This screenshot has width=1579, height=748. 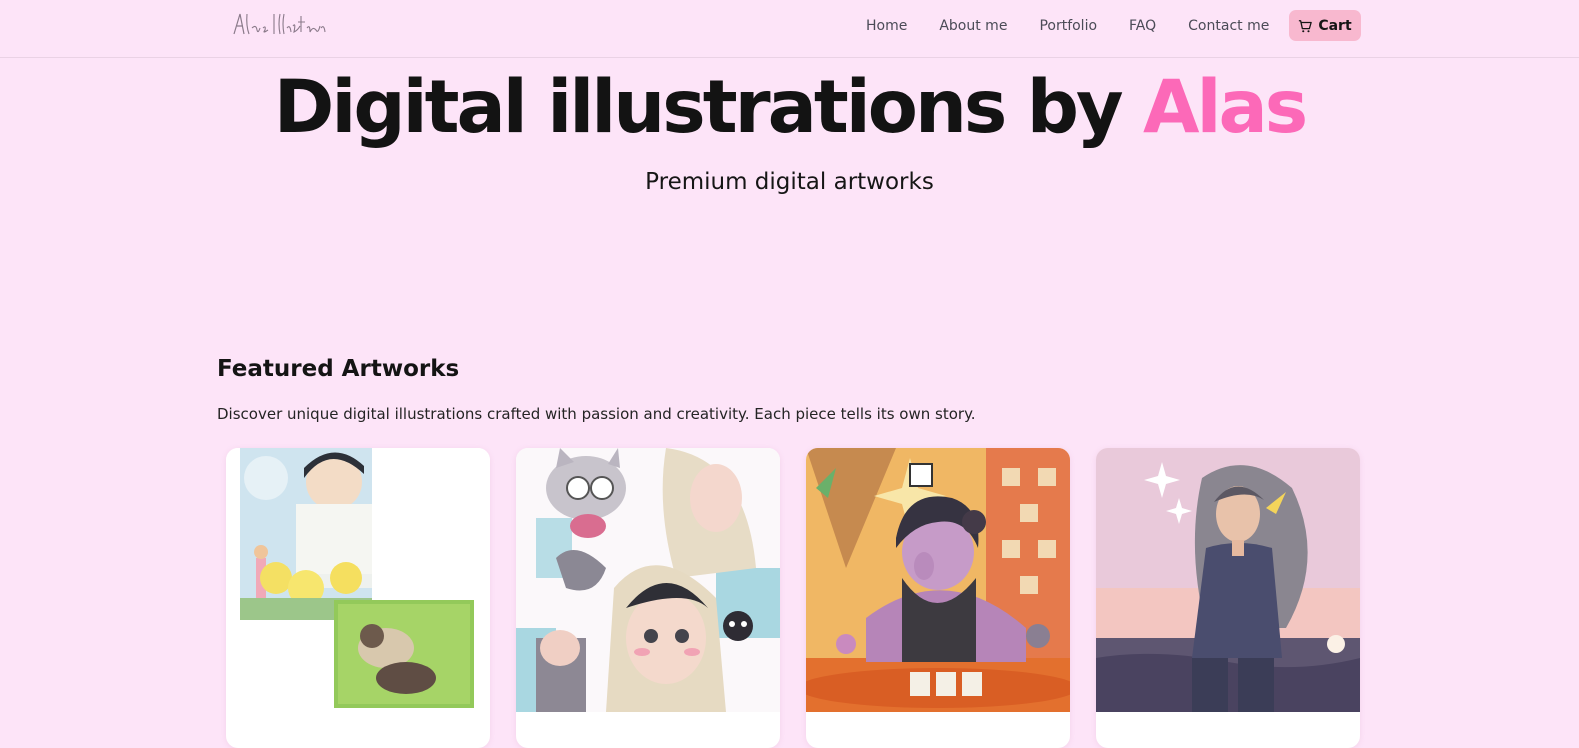 What do you see at coordinates (1228, 26) in the screenshot?
I see `nav-contact-me: Contact me` at bounding box center [1228, 26].